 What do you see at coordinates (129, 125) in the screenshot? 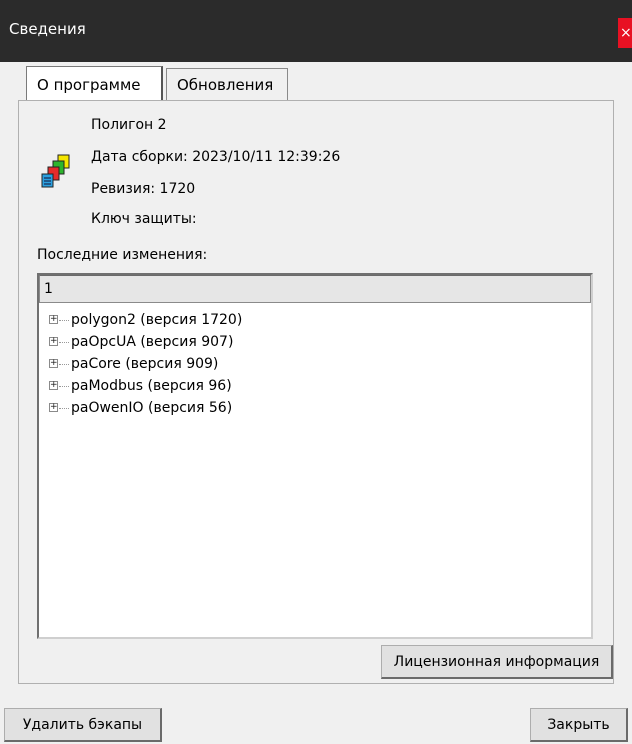
I see `product-name: Полигон 2` at bounding box center [129, 125].